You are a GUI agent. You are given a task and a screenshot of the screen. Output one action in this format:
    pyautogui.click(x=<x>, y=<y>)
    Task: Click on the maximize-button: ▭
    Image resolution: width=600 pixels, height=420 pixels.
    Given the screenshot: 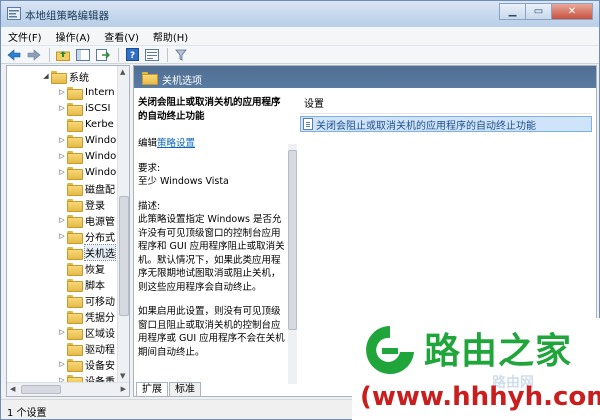 What is the action you would take?
    pyautogui.click(x=538, y=11)
    